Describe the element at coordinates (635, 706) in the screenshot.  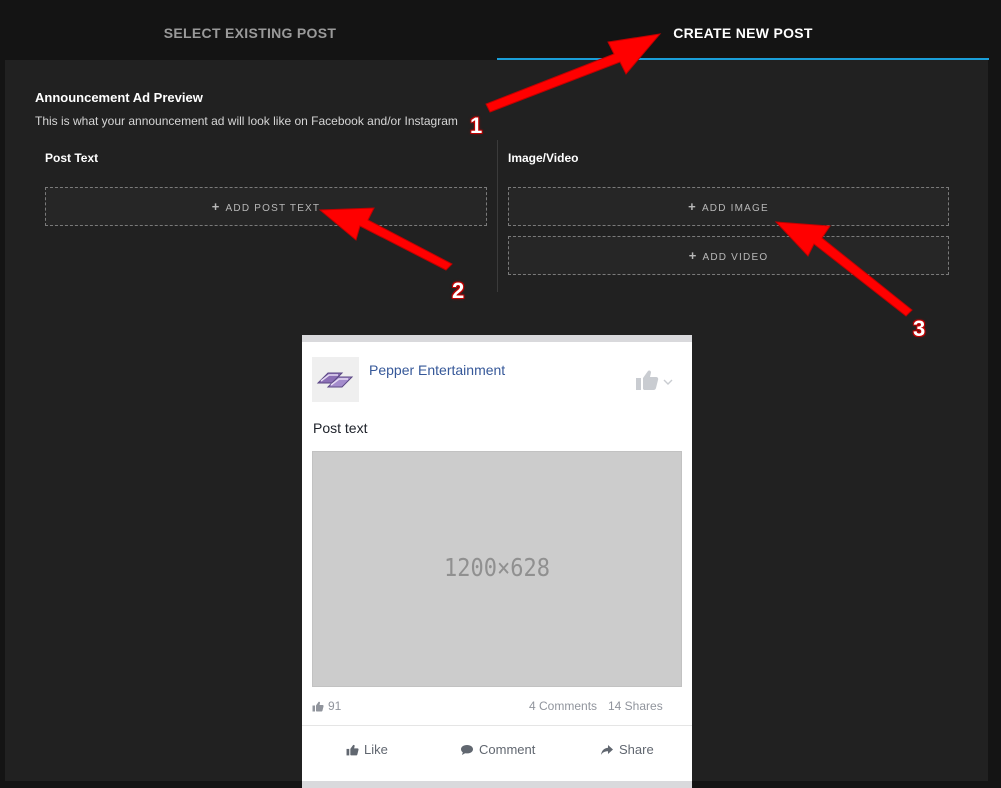
I see `shares-count: 14 Shares` at that location.